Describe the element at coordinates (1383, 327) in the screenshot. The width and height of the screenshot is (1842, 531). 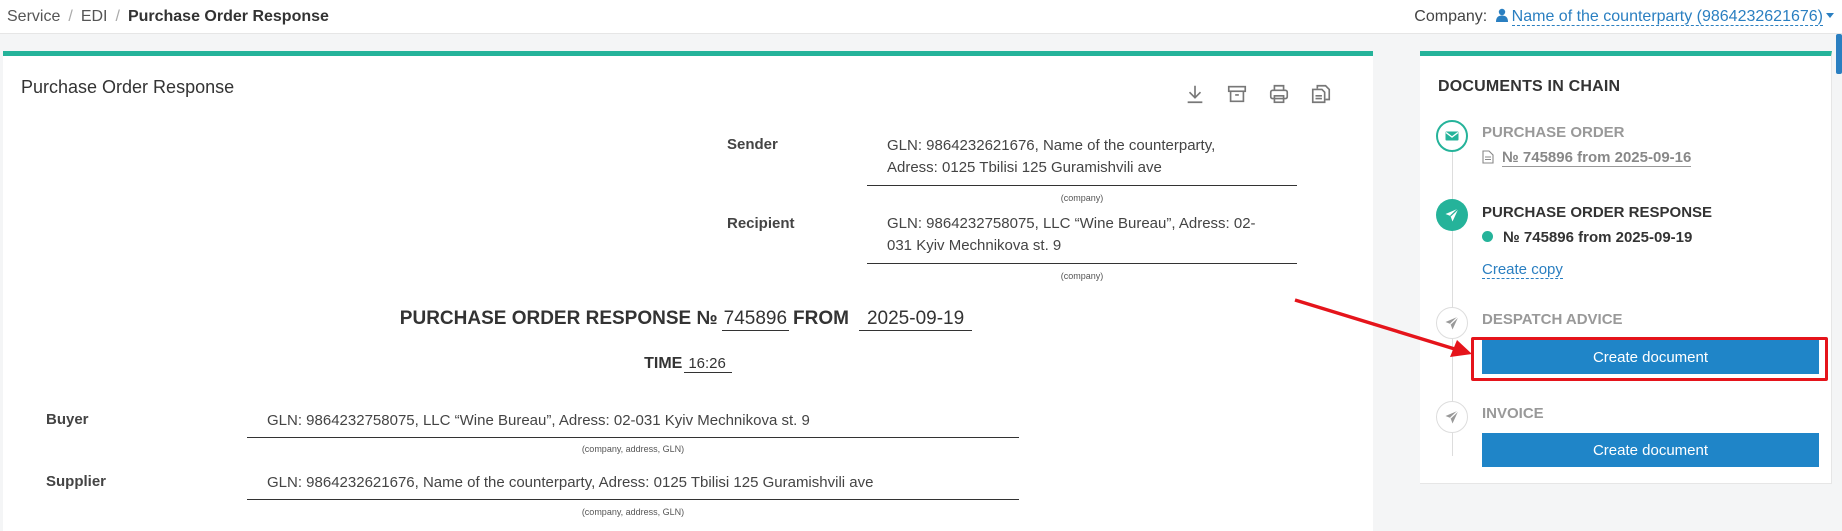
I see `annotation-arrow` at that location.